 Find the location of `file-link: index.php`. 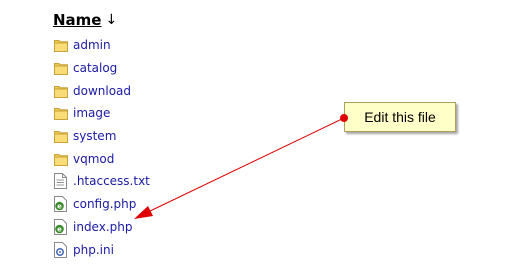

file-link: index.php is located at coordinates (102, 227).